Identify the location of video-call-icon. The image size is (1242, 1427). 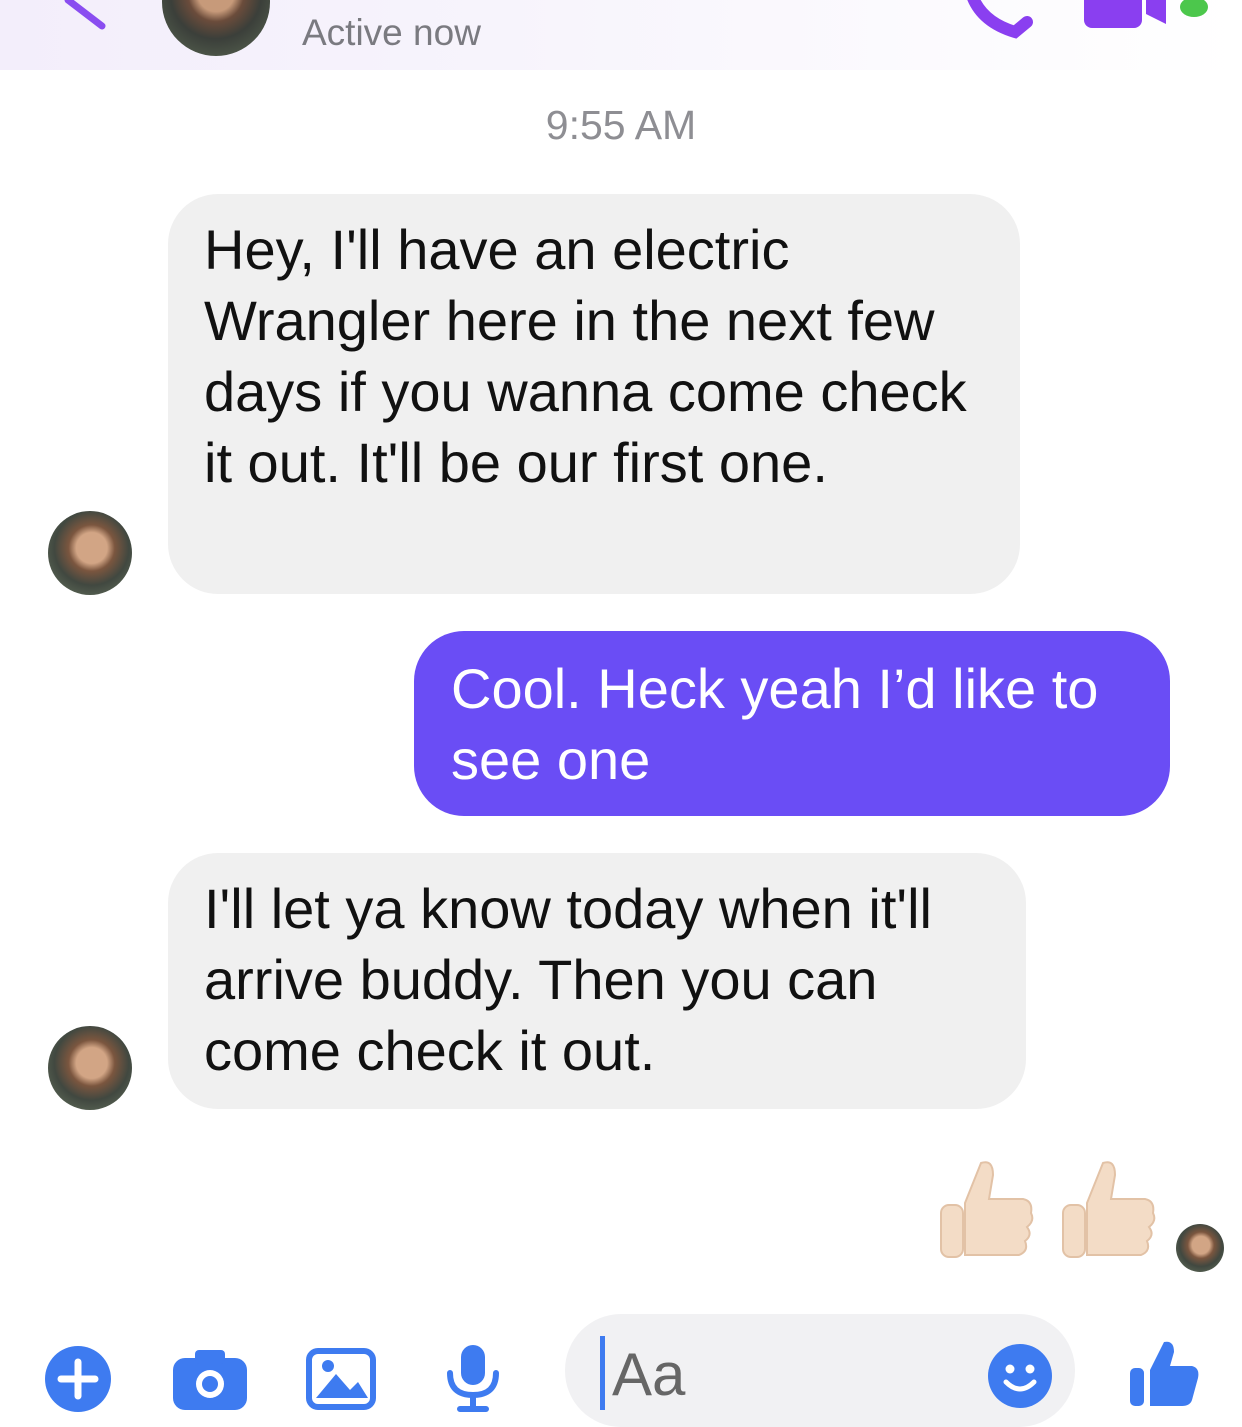
(1129, 17).